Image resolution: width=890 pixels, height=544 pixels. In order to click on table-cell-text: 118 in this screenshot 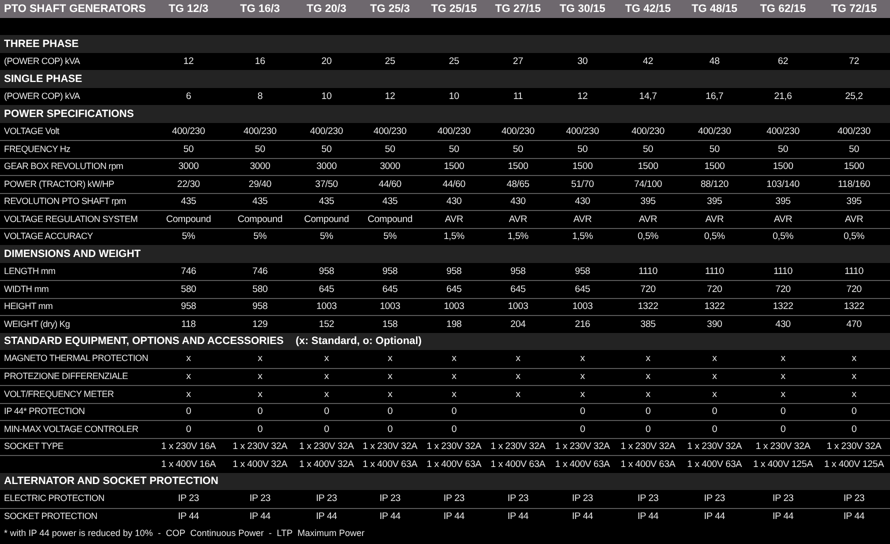, I will do `click(188, 324)`.